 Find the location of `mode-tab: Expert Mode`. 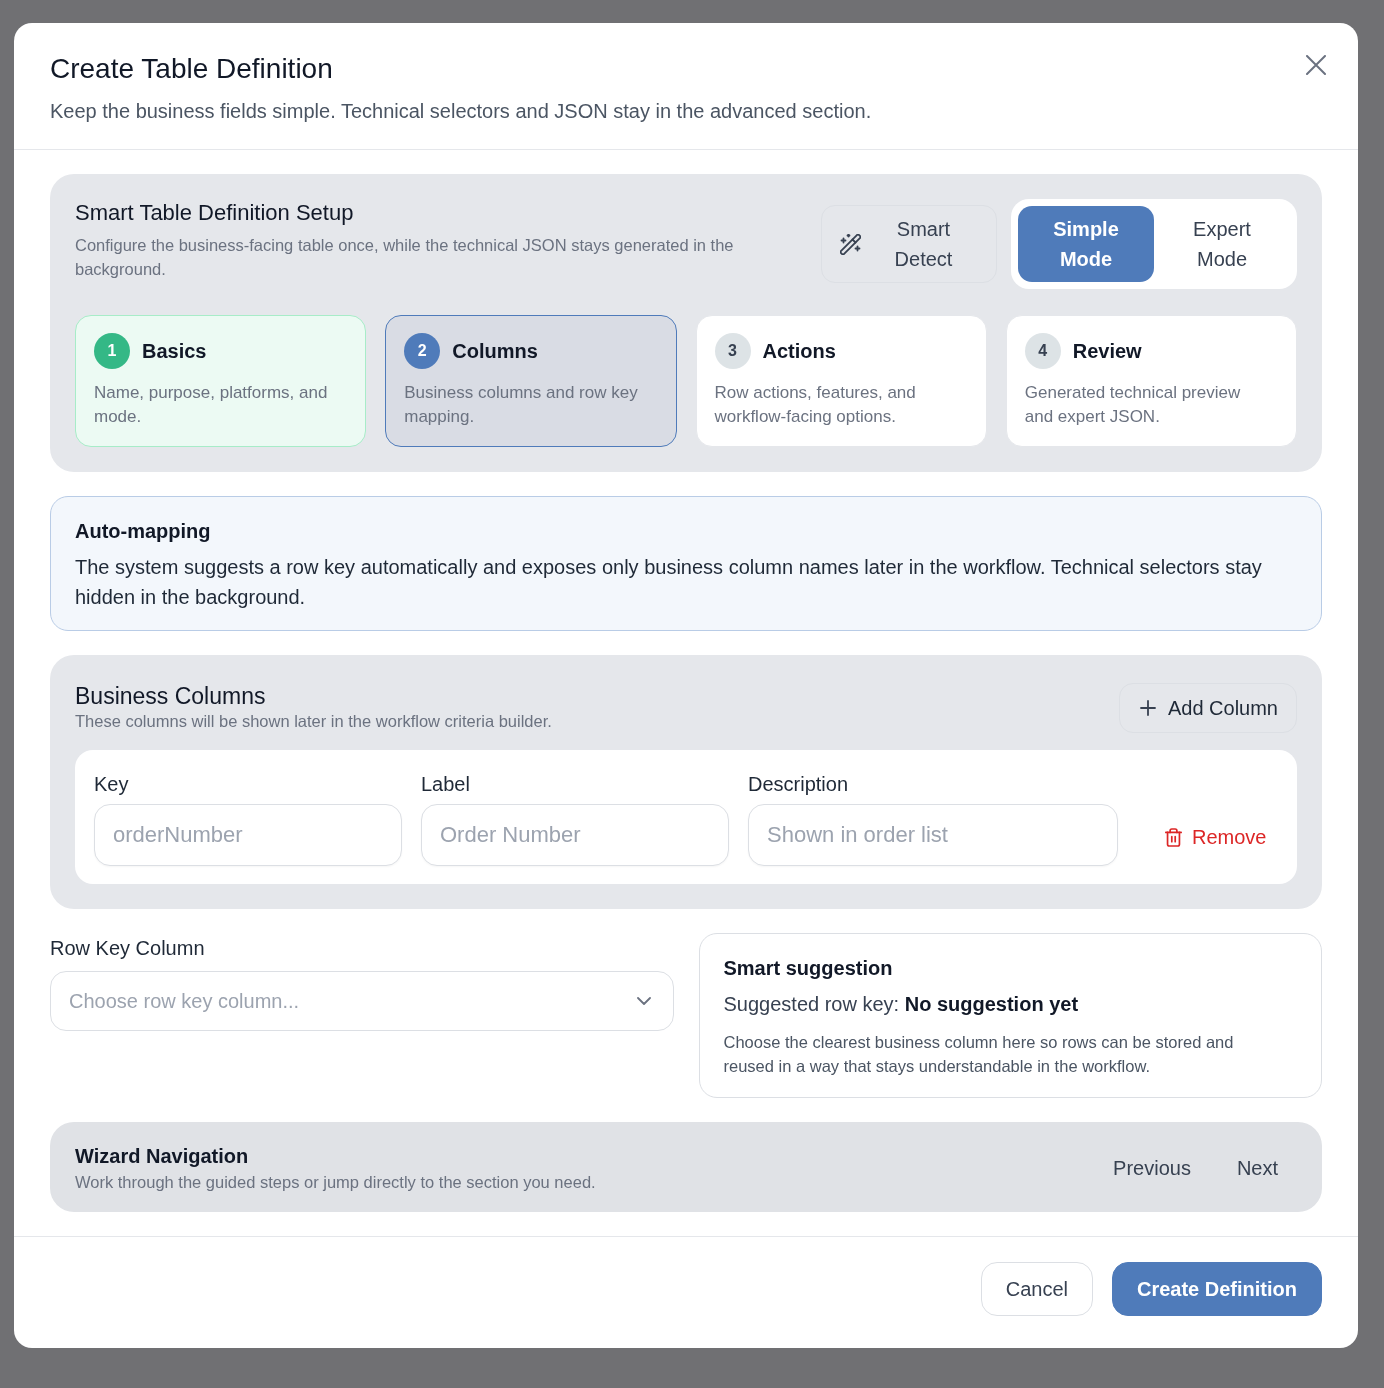

mode-tab: Expert Mode is located at coordinates (1222, 244).